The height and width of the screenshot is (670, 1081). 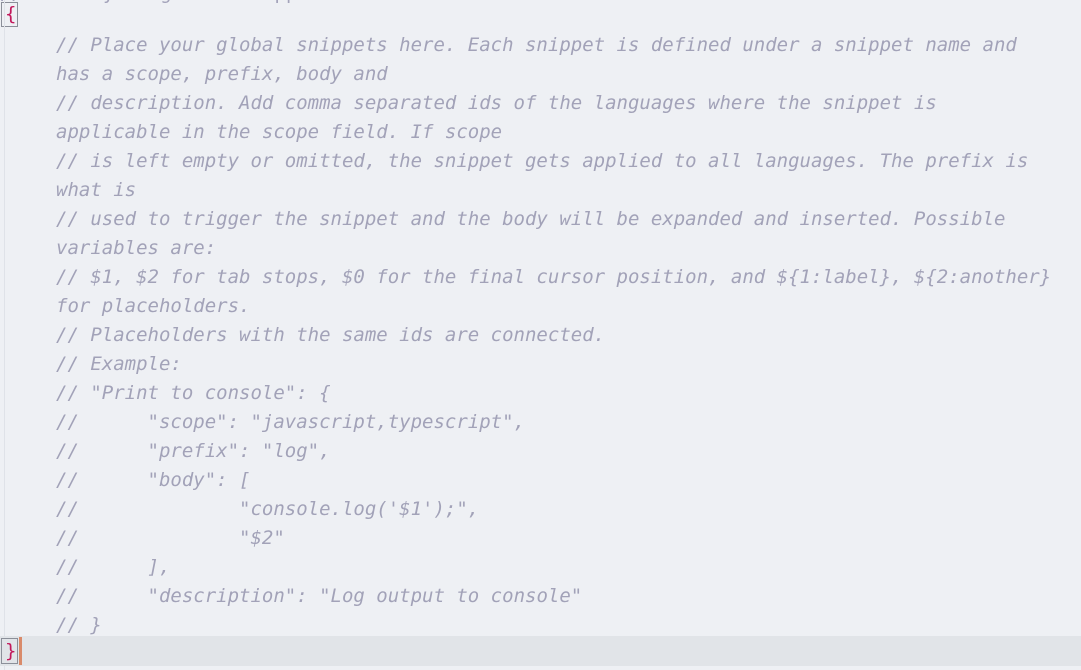 What do you see at coordinates (193, 393) in the screenshot?
I see `comment-line: // "Print to console": {` at bounding box center [193, 393].